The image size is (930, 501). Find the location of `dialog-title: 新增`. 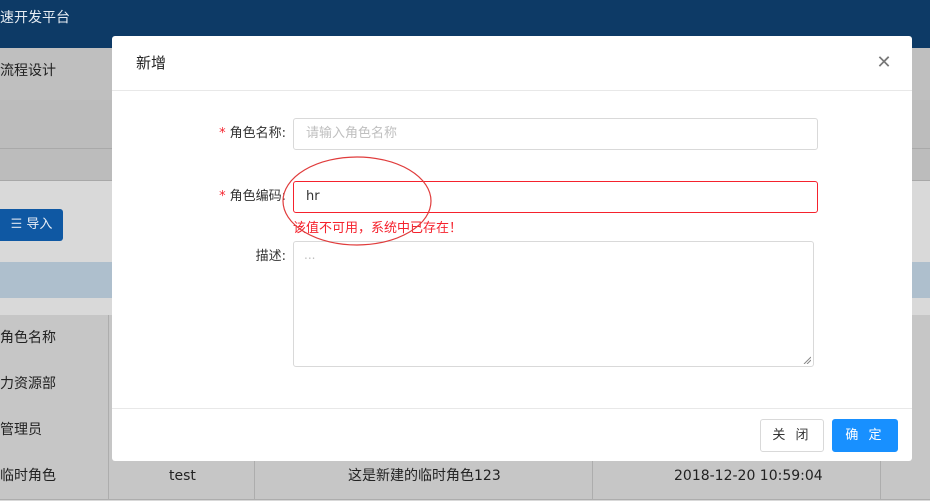

dialog-title: 新增 is located at coordinates (151, 63).